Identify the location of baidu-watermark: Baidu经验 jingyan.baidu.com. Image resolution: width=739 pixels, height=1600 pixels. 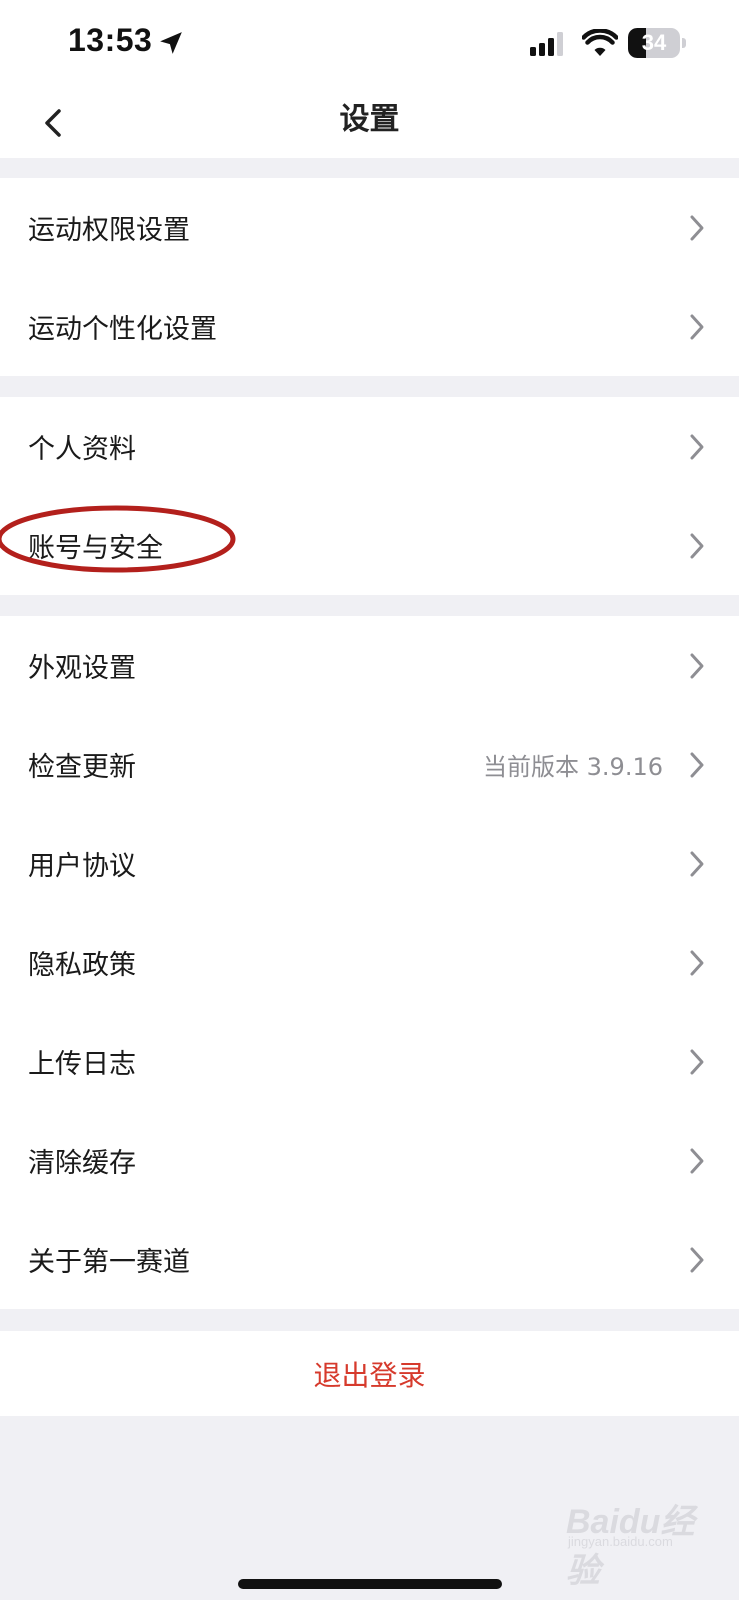
(641, 1540).